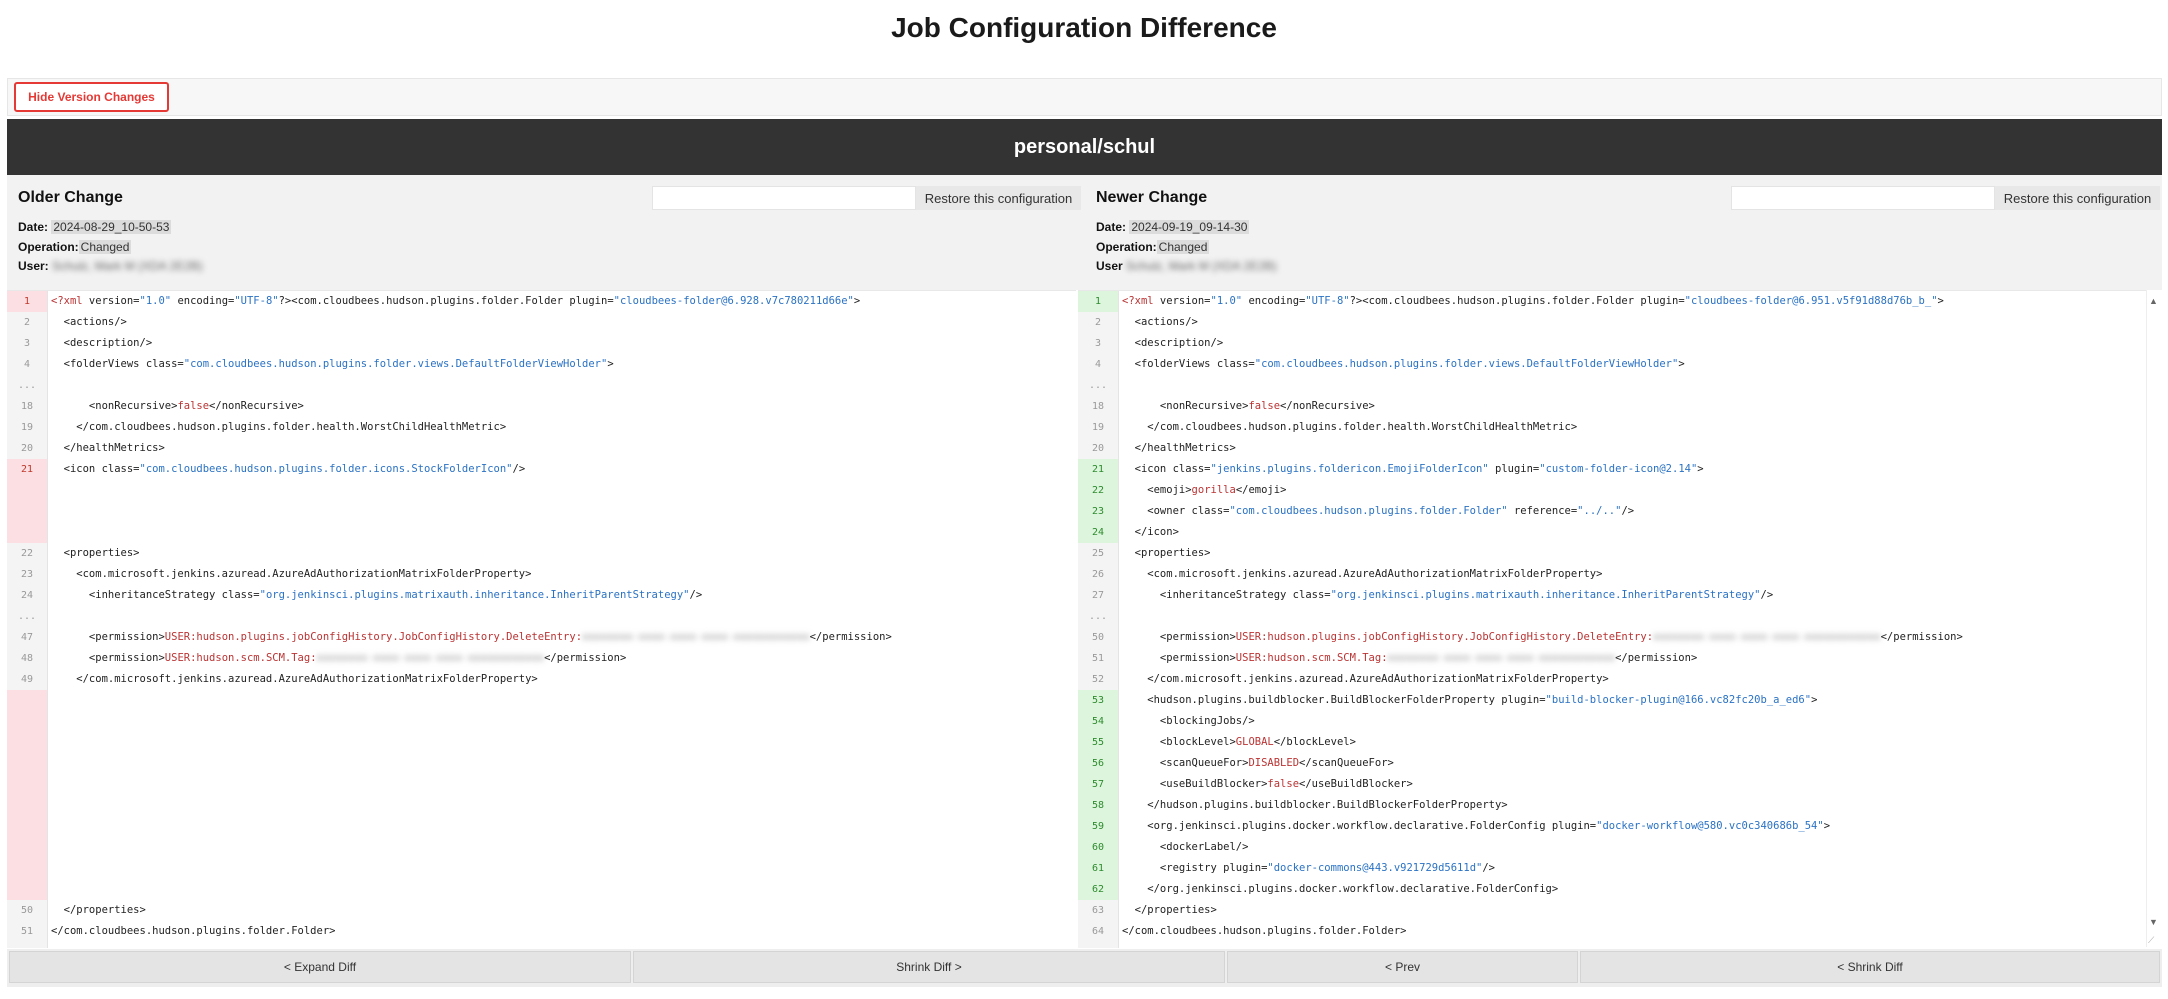 Image resolution: width=2168 pixels, height=999 pixels. What do you see at coordinates (108, 448) in the screenshot?
I see `older-line-text: </healthMetrics>` at bounding box center [108, 448].